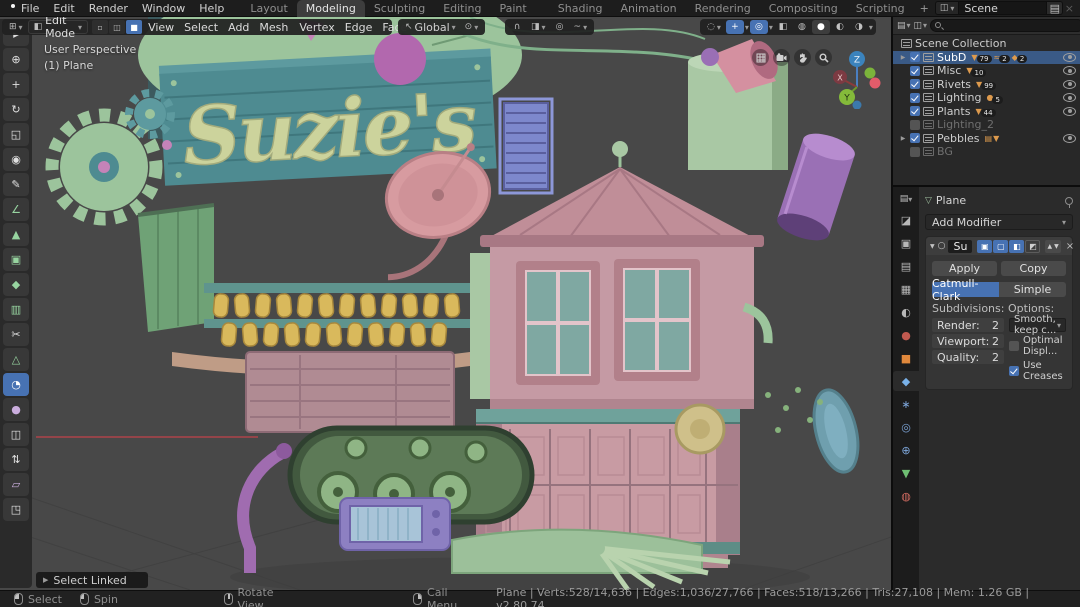 The height and width of the screenshot is (607, 1080). Describe the element at coordinates (16, 84) in the screenshot. I see `tool-move: +` at that location.